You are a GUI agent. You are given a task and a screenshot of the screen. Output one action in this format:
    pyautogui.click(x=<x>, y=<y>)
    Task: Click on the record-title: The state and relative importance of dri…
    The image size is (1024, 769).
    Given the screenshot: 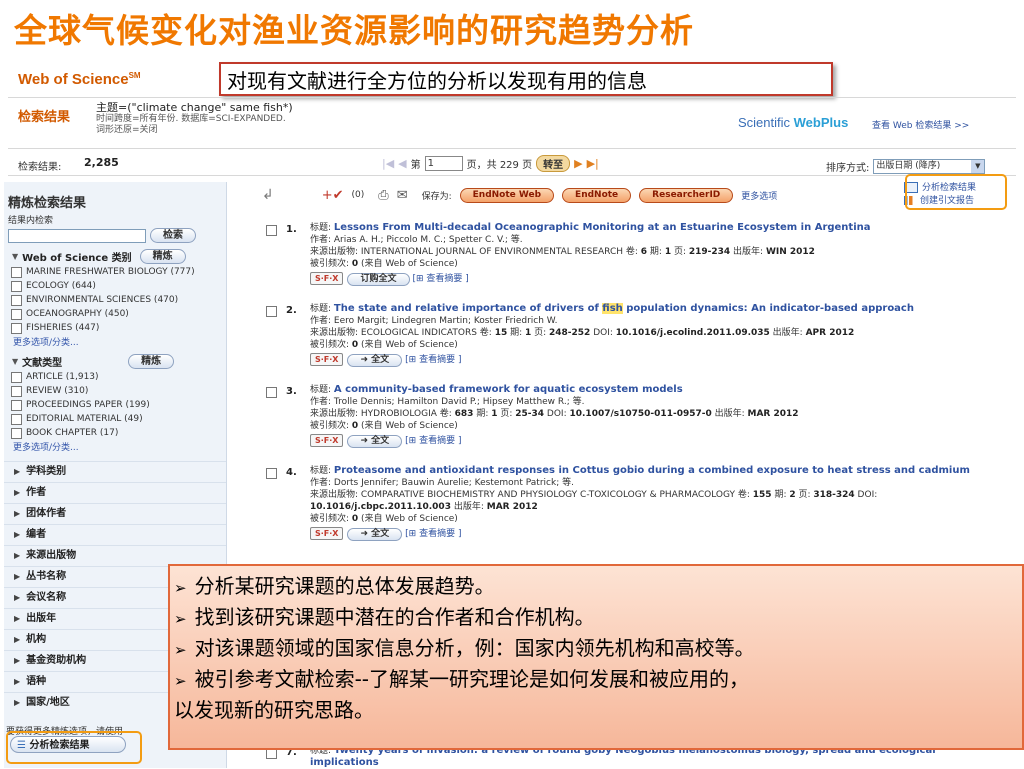 What is the action you would take?
    pyautogui.click(x=624, y=308)
    